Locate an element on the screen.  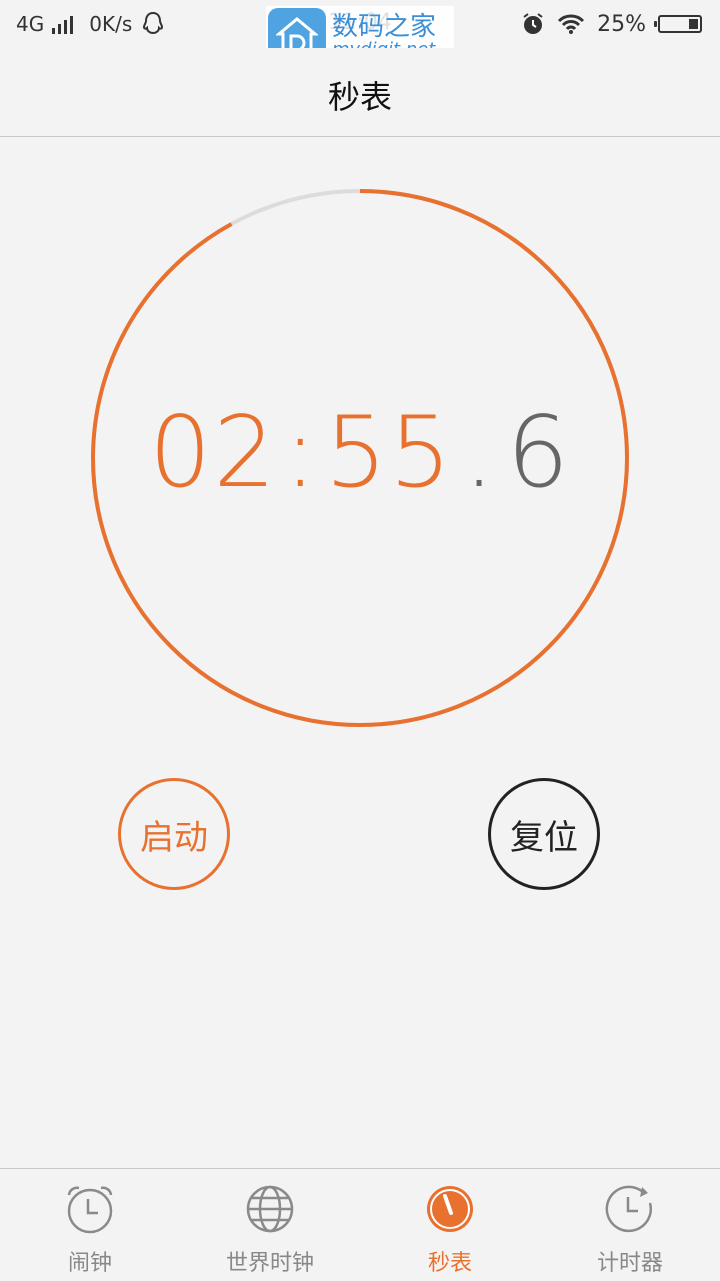
timer-icon is located at coordinates (628, 1209).